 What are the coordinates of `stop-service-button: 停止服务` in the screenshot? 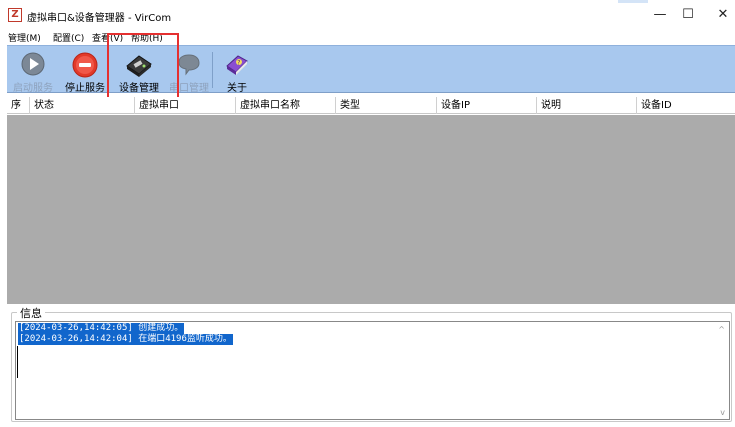 It's located at (85, 71).